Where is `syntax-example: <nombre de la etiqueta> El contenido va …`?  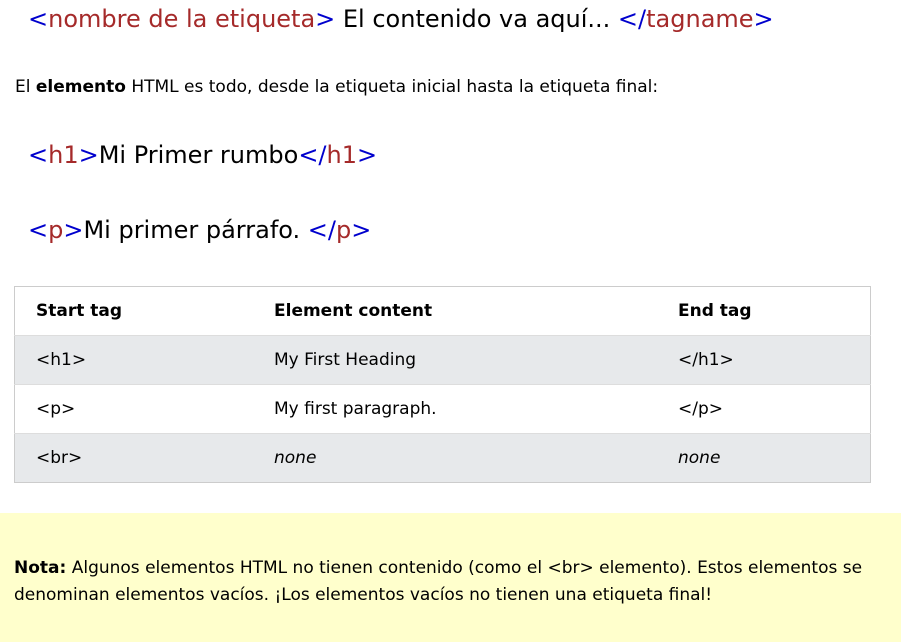 syntax-example: <nombre de la etiqueta> El contenido va … is located at coordinates (401, 19).